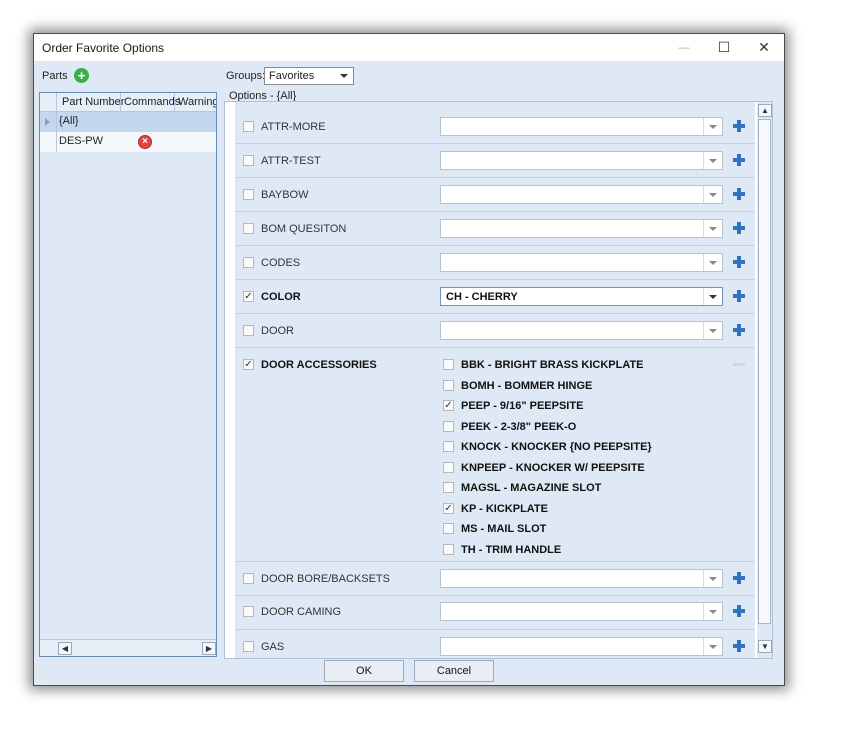  Describe the element at coordinates (581, 296) in the screenshot. I see `option-value-dropdown: CH - CHERRY` at that location.